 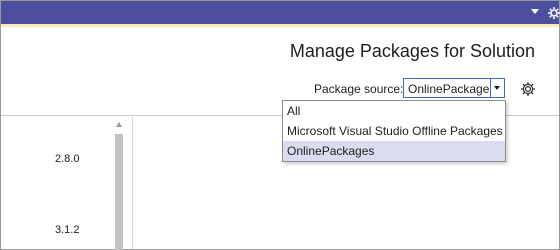 I want to click on package-source-select: OnlinePackages, so click(x=454, y=88).